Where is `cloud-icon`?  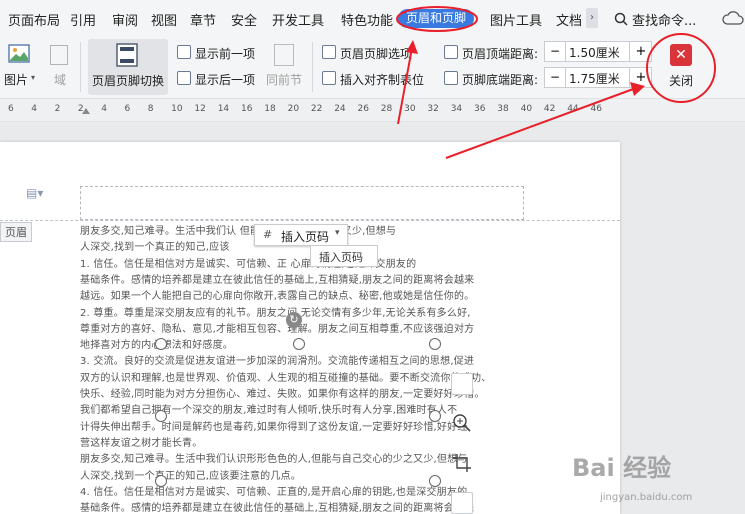 cloud-icon is located at coordinates (733, 20).